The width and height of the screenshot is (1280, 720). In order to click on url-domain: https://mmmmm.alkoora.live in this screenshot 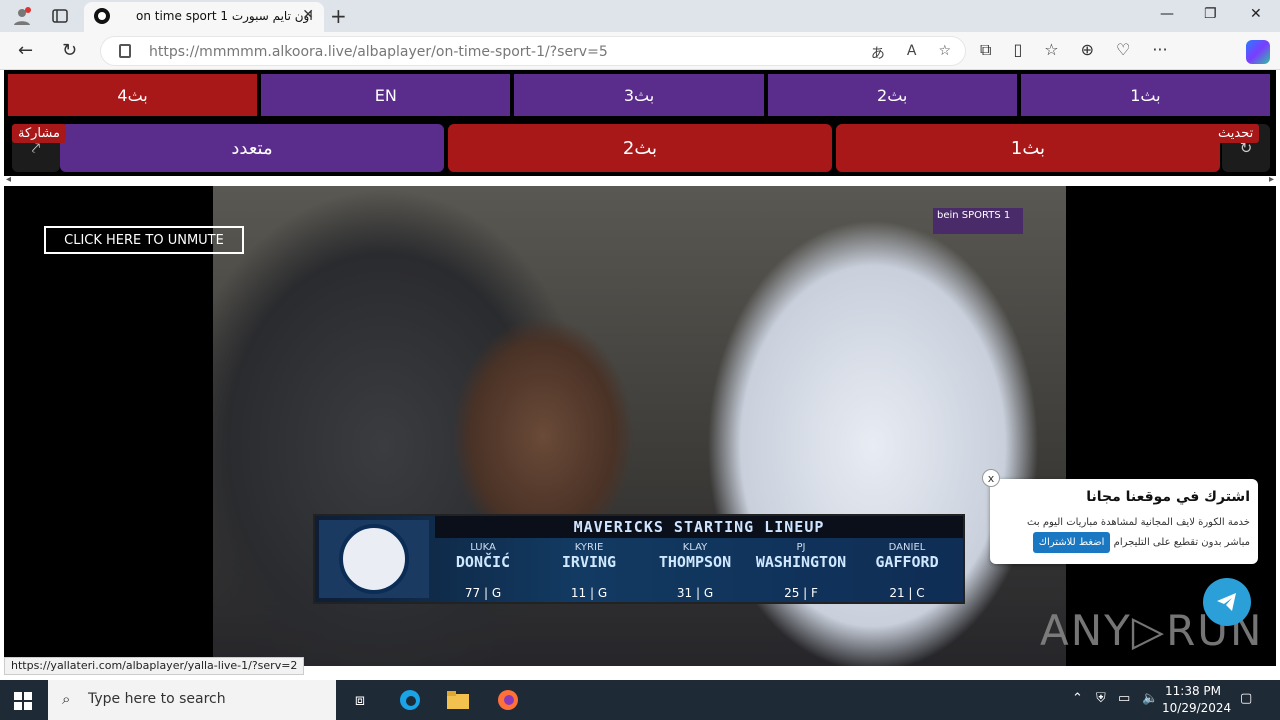, I will do `click(251, 52)`.